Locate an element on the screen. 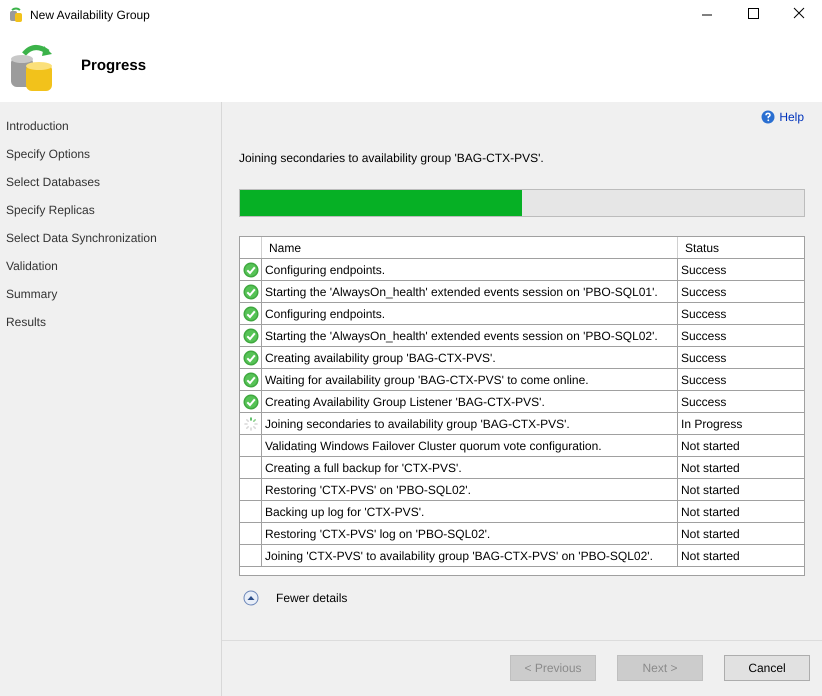 This screenshot has width=822, height=696. table-cell: Joining 'CTX-PVS' to availability group 'BAG-CTX-PVS' on 'PBO-SQL02'. is located at coordinates (470, 555).